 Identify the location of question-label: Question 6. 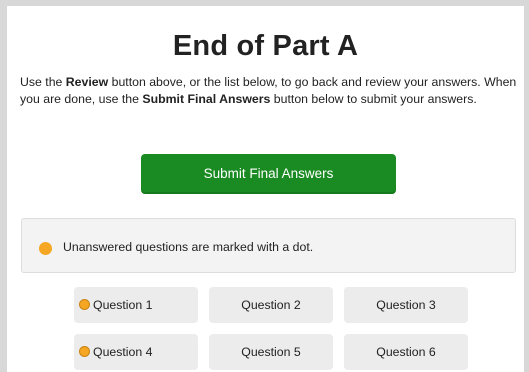
(406, 352).